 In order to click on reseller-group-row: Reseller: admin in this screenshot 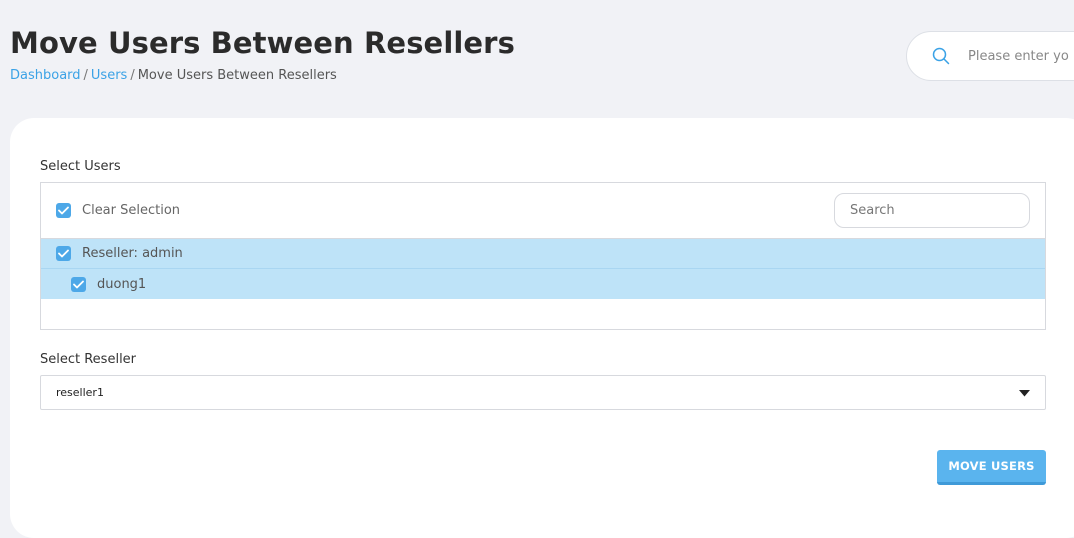, I will do `click(543, 254)`.